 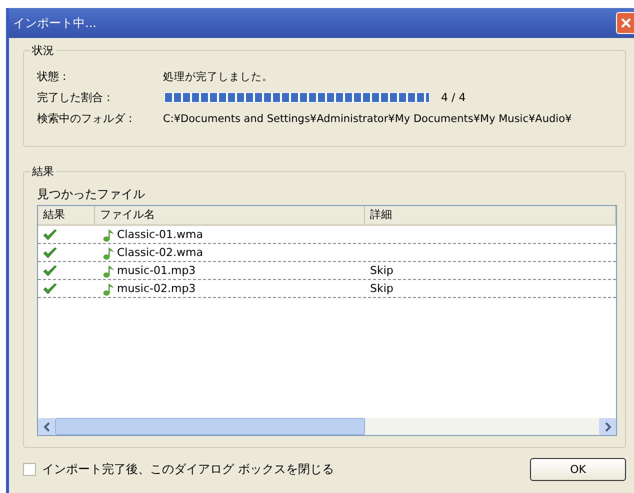 I want to click on horizontal-scrollbar, so click(x=327, y=426).